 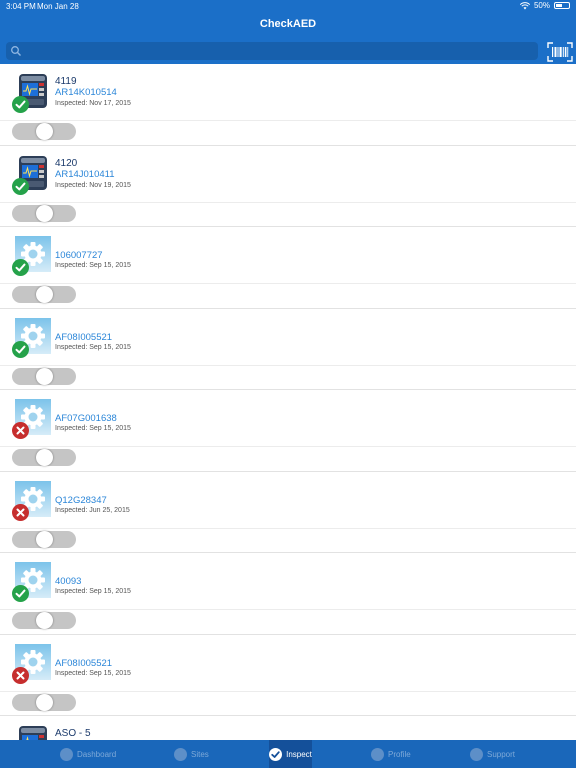 What do you see at coordinates (21, 6) in the screenshot?
I see `status-time: 3:04 PM` at bounding box center [21, 6].